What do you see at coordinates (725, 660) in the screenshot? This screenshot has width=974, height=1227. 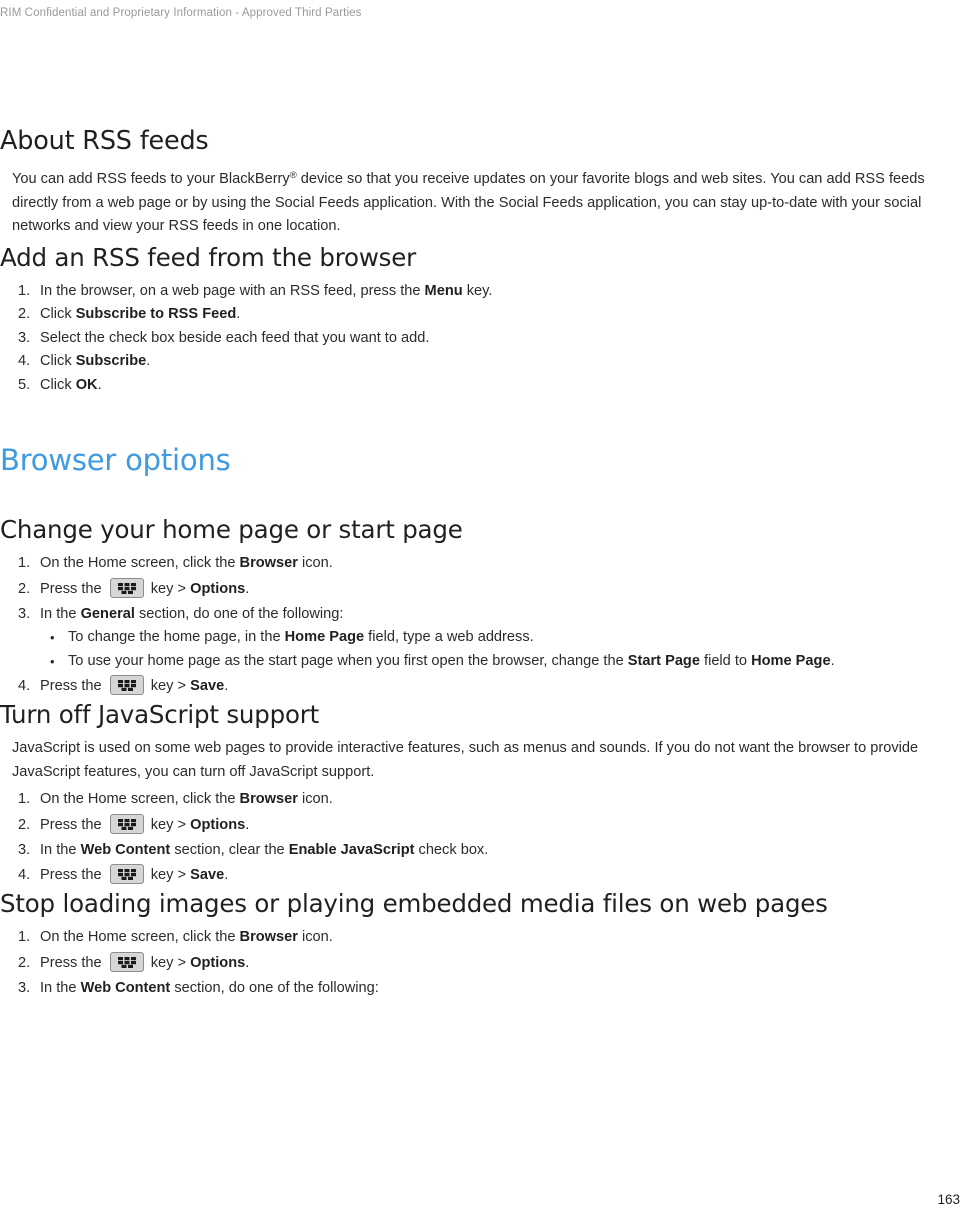 I see `substep-text-middle: field to` at bounding box center [725, 660].